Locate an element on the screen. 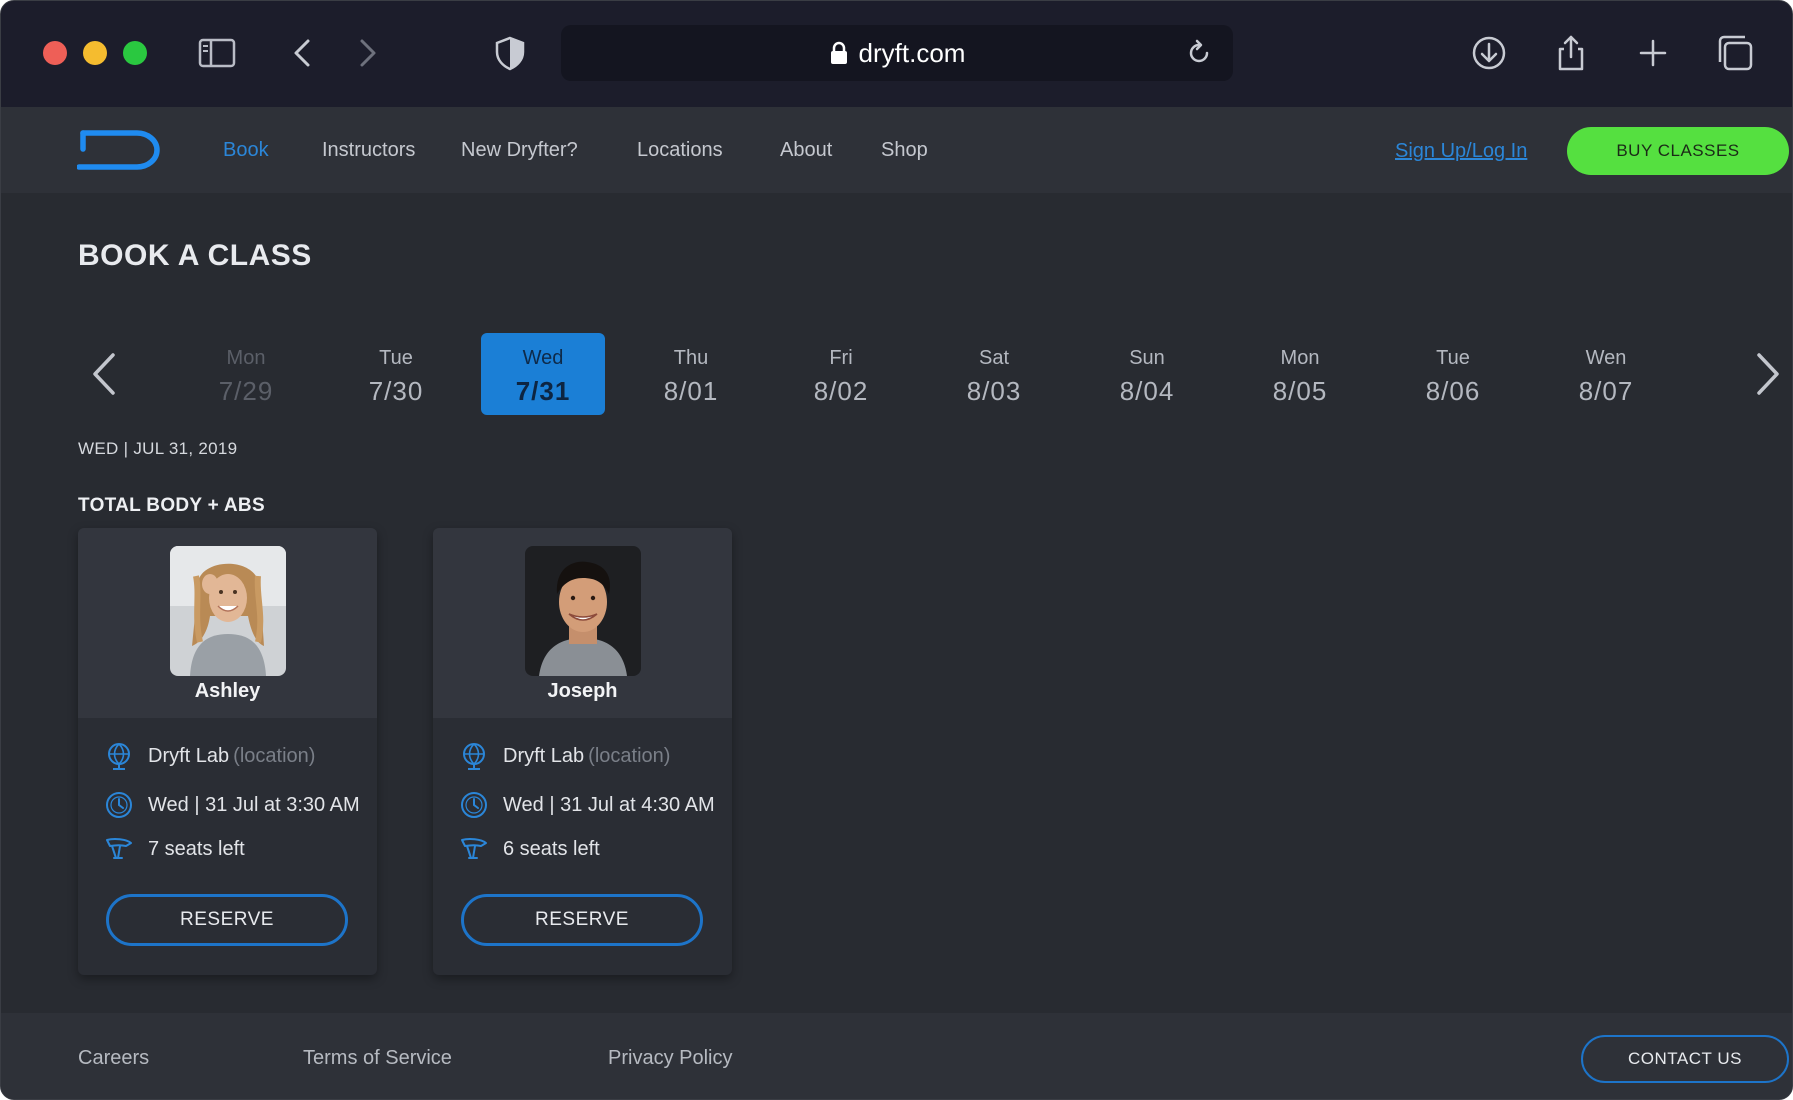 This screenshot has width=1793, height=1100. day-tab-tue-7-30: Tue 7/30 is located at coordinates (396, 374).